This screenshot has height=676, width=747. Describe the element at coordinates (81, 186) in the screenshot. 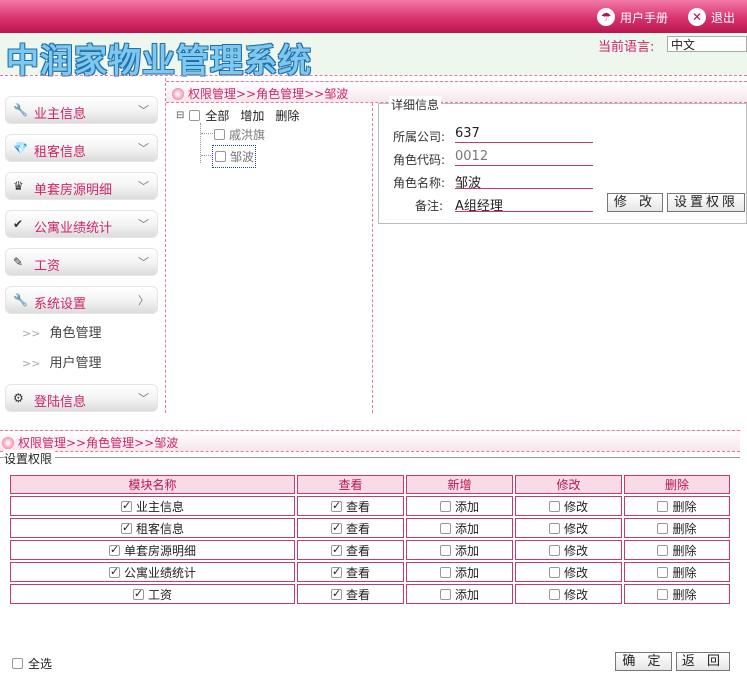

I see `sidebar-item-unit-details: ♛ 单套房源明细 ﹀` at that location.